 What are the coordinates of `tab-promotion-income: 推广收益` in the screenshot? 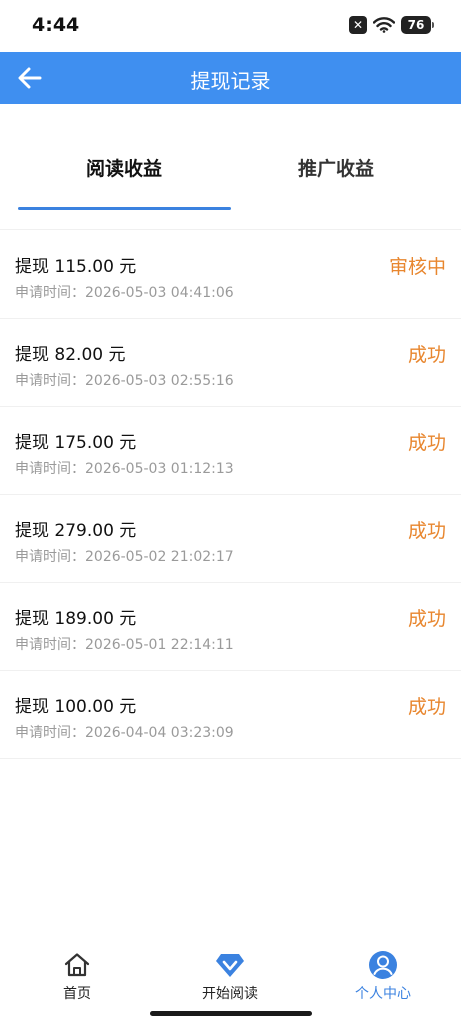 It's located at (336, 167).